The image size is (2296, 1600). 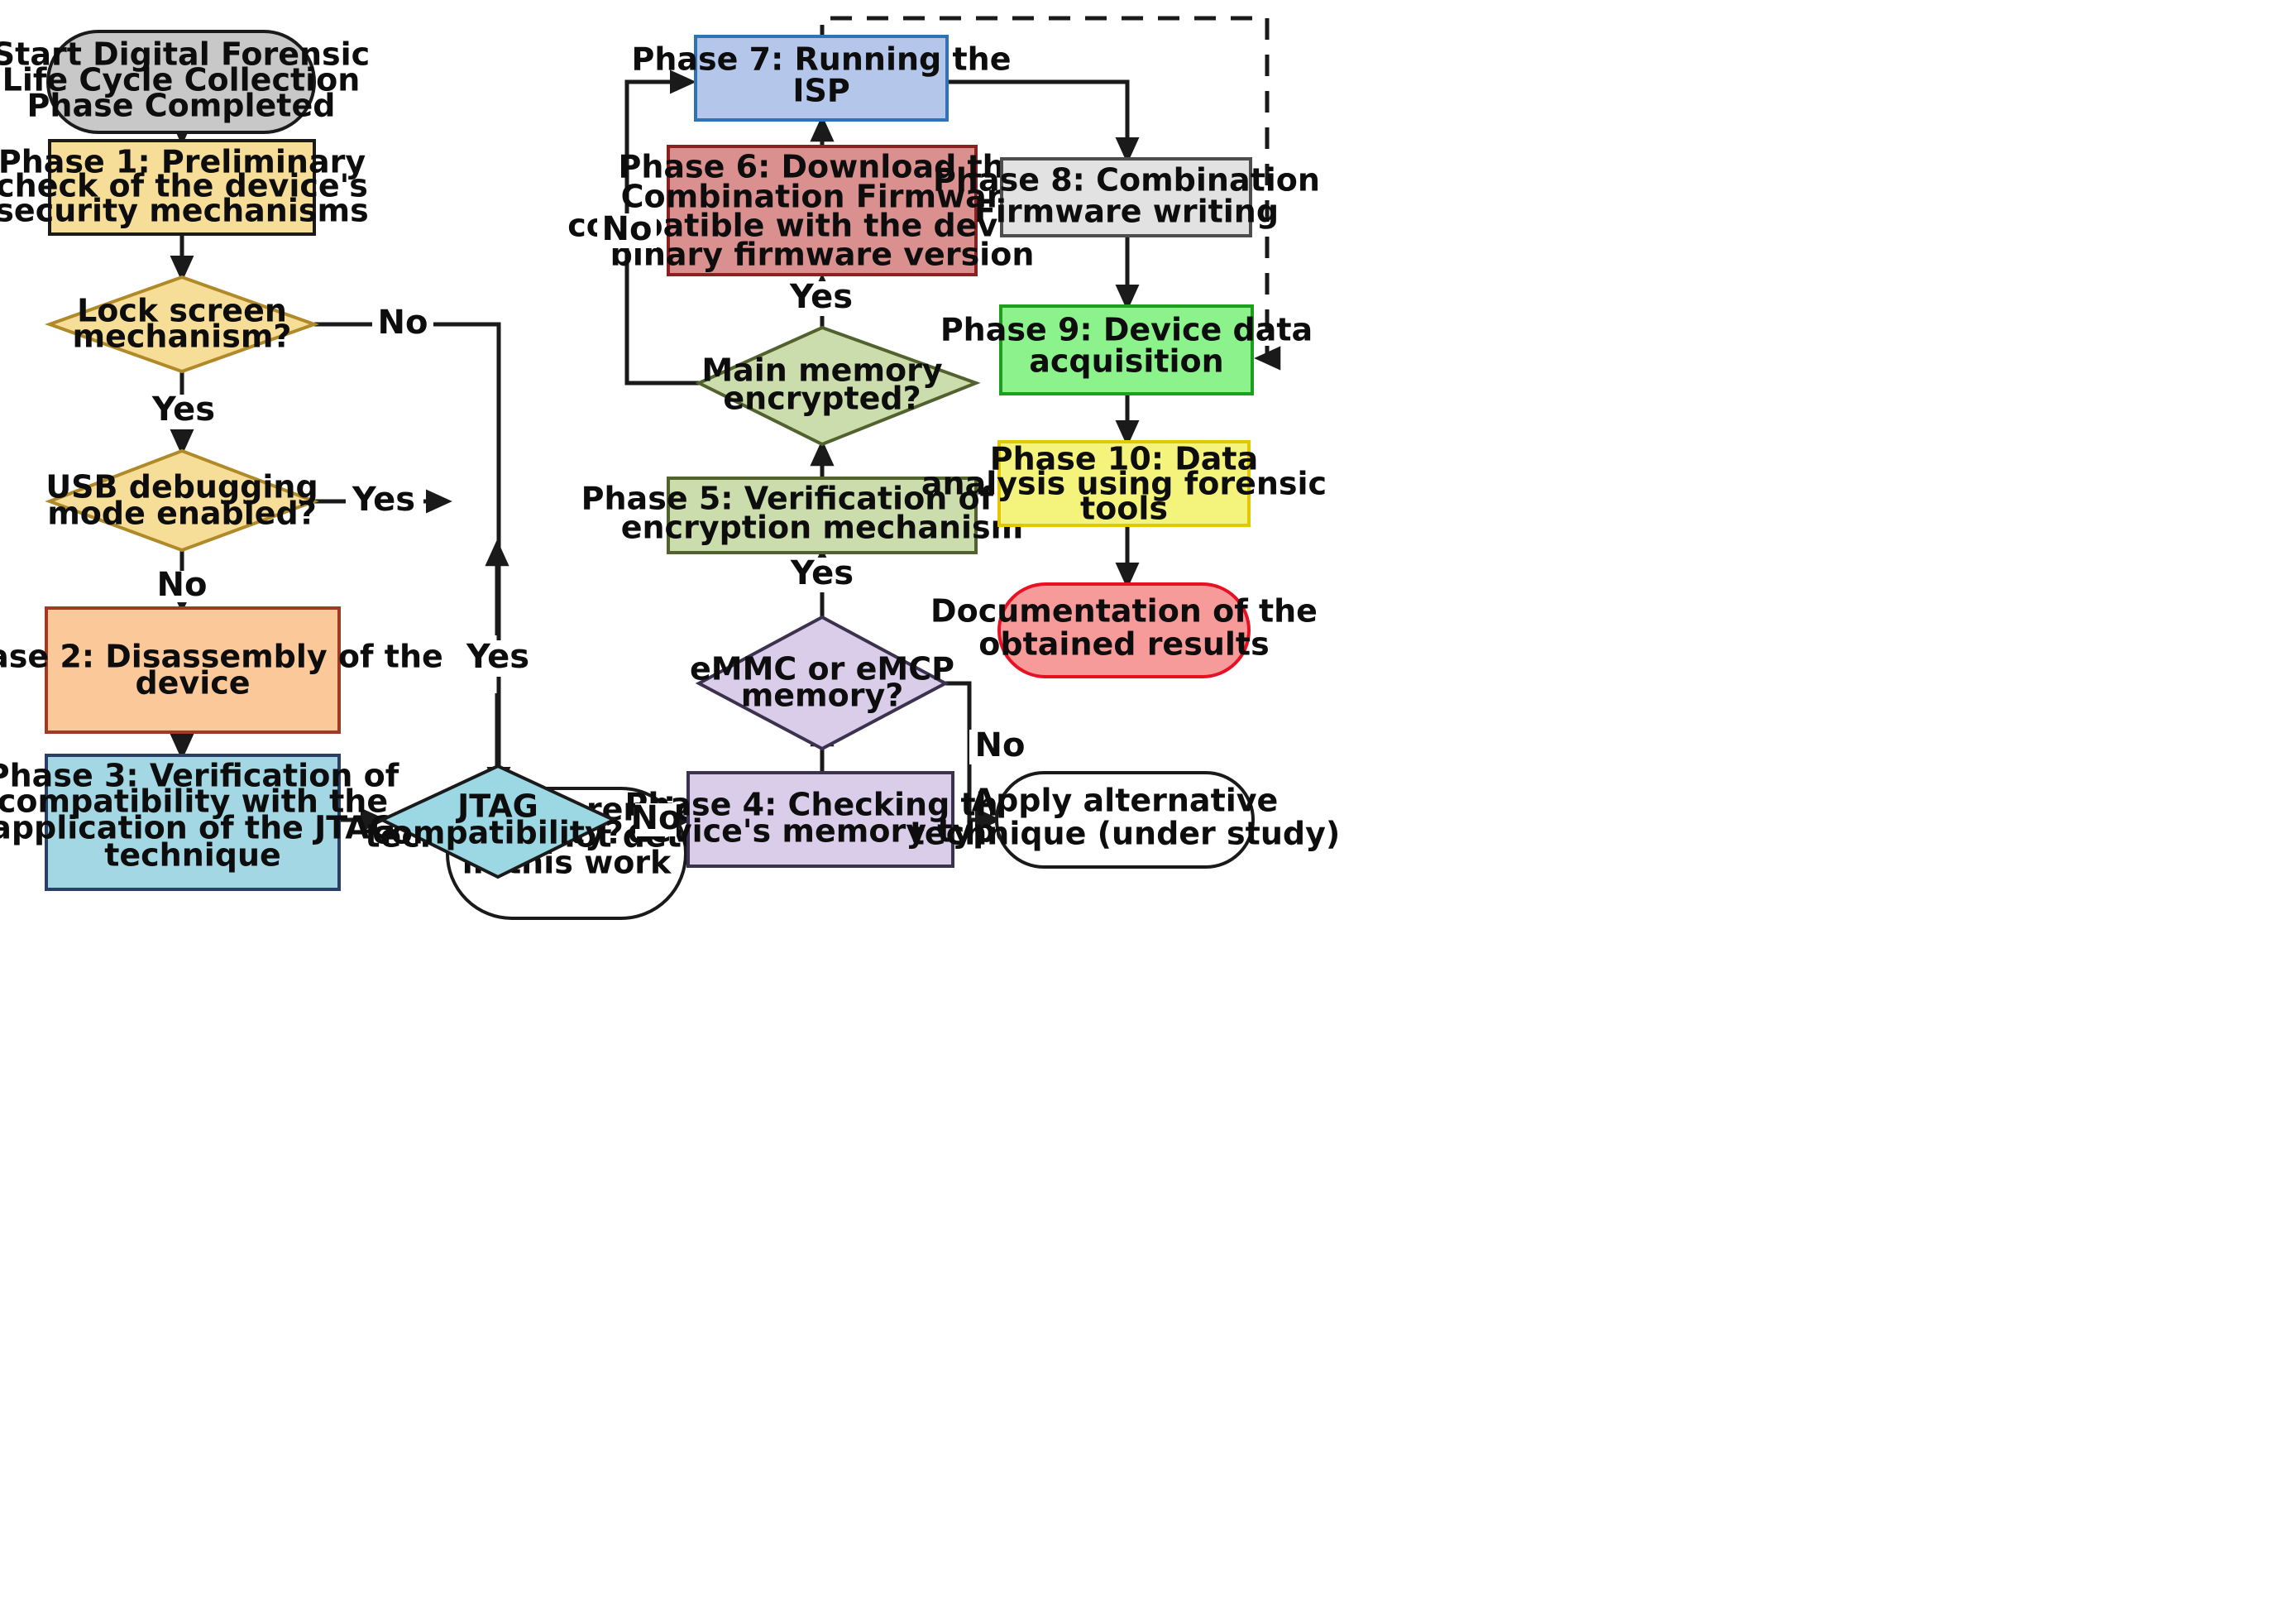 I want to click on node-phase9: Phase 9: Device data acquisition, so click(x=1126, y=349).